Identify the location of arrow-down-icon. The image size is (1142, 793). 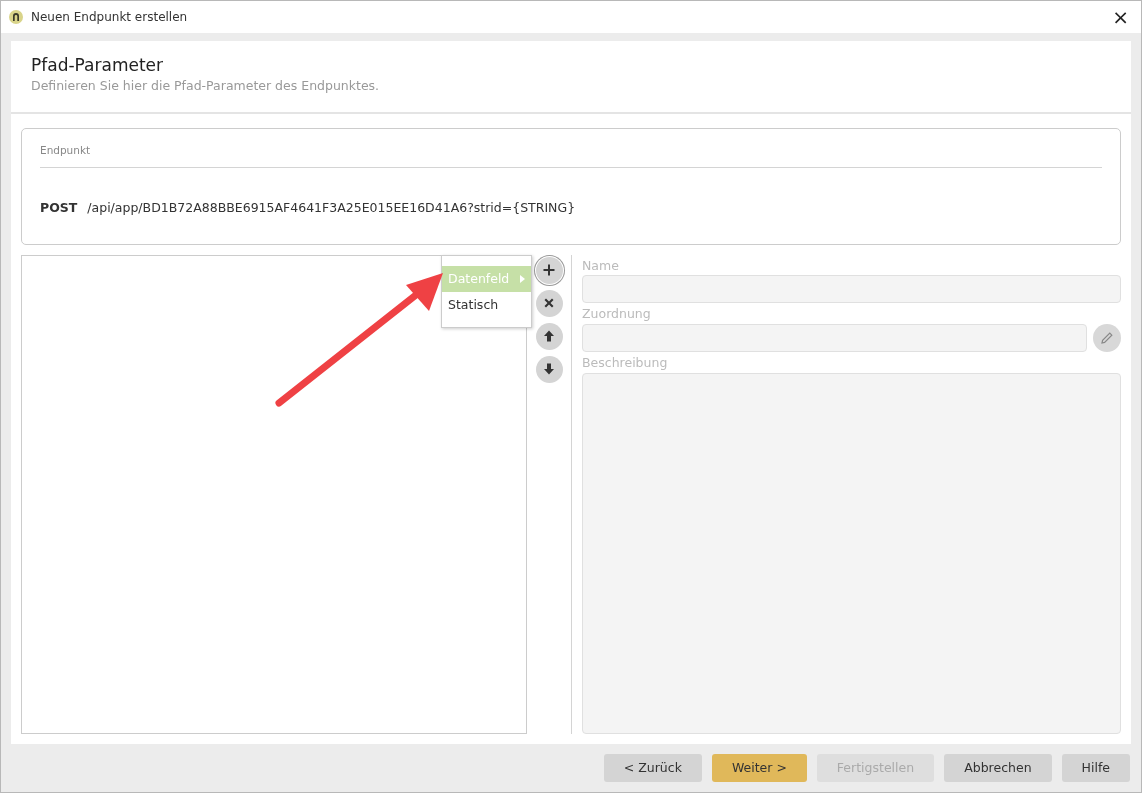
(549, 369).